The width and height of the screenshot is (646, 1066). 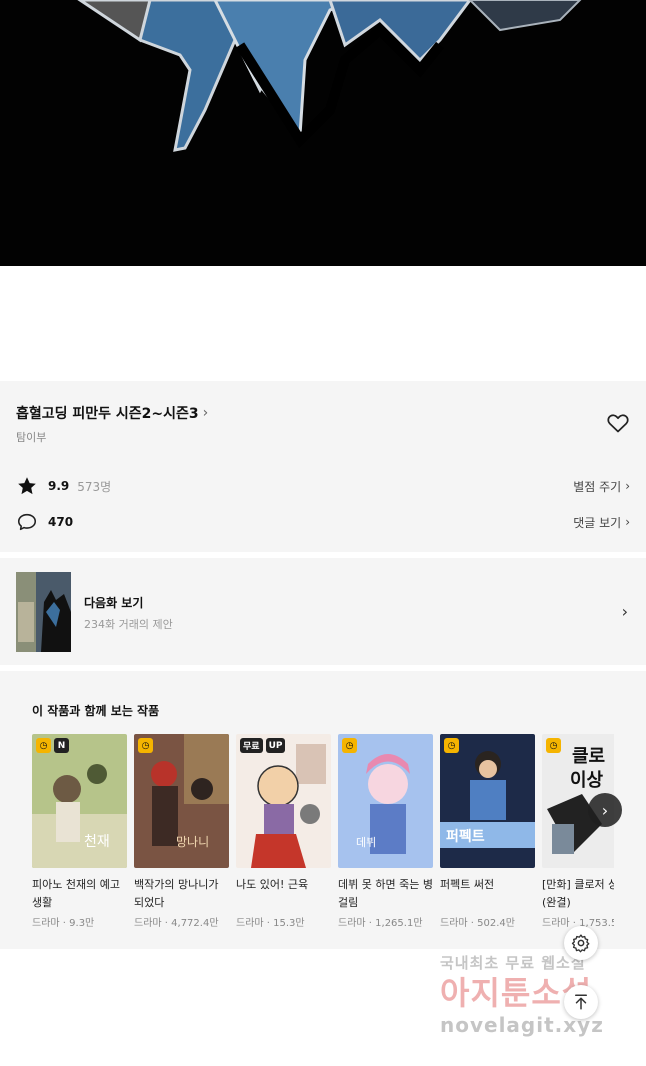 I want to click on recommendation-title: [만화] 클로저 상용 (완결), so click(x=578, y=893).